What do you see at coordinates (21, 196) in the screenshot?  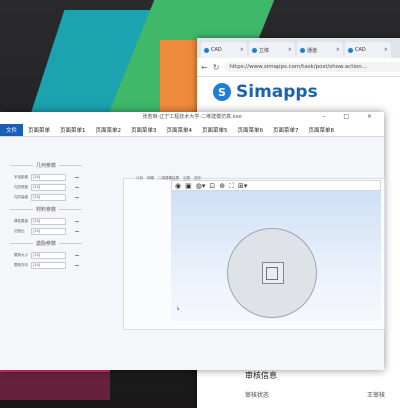 I see `param-label: 孔的高度` at bounding box center [21, 196].